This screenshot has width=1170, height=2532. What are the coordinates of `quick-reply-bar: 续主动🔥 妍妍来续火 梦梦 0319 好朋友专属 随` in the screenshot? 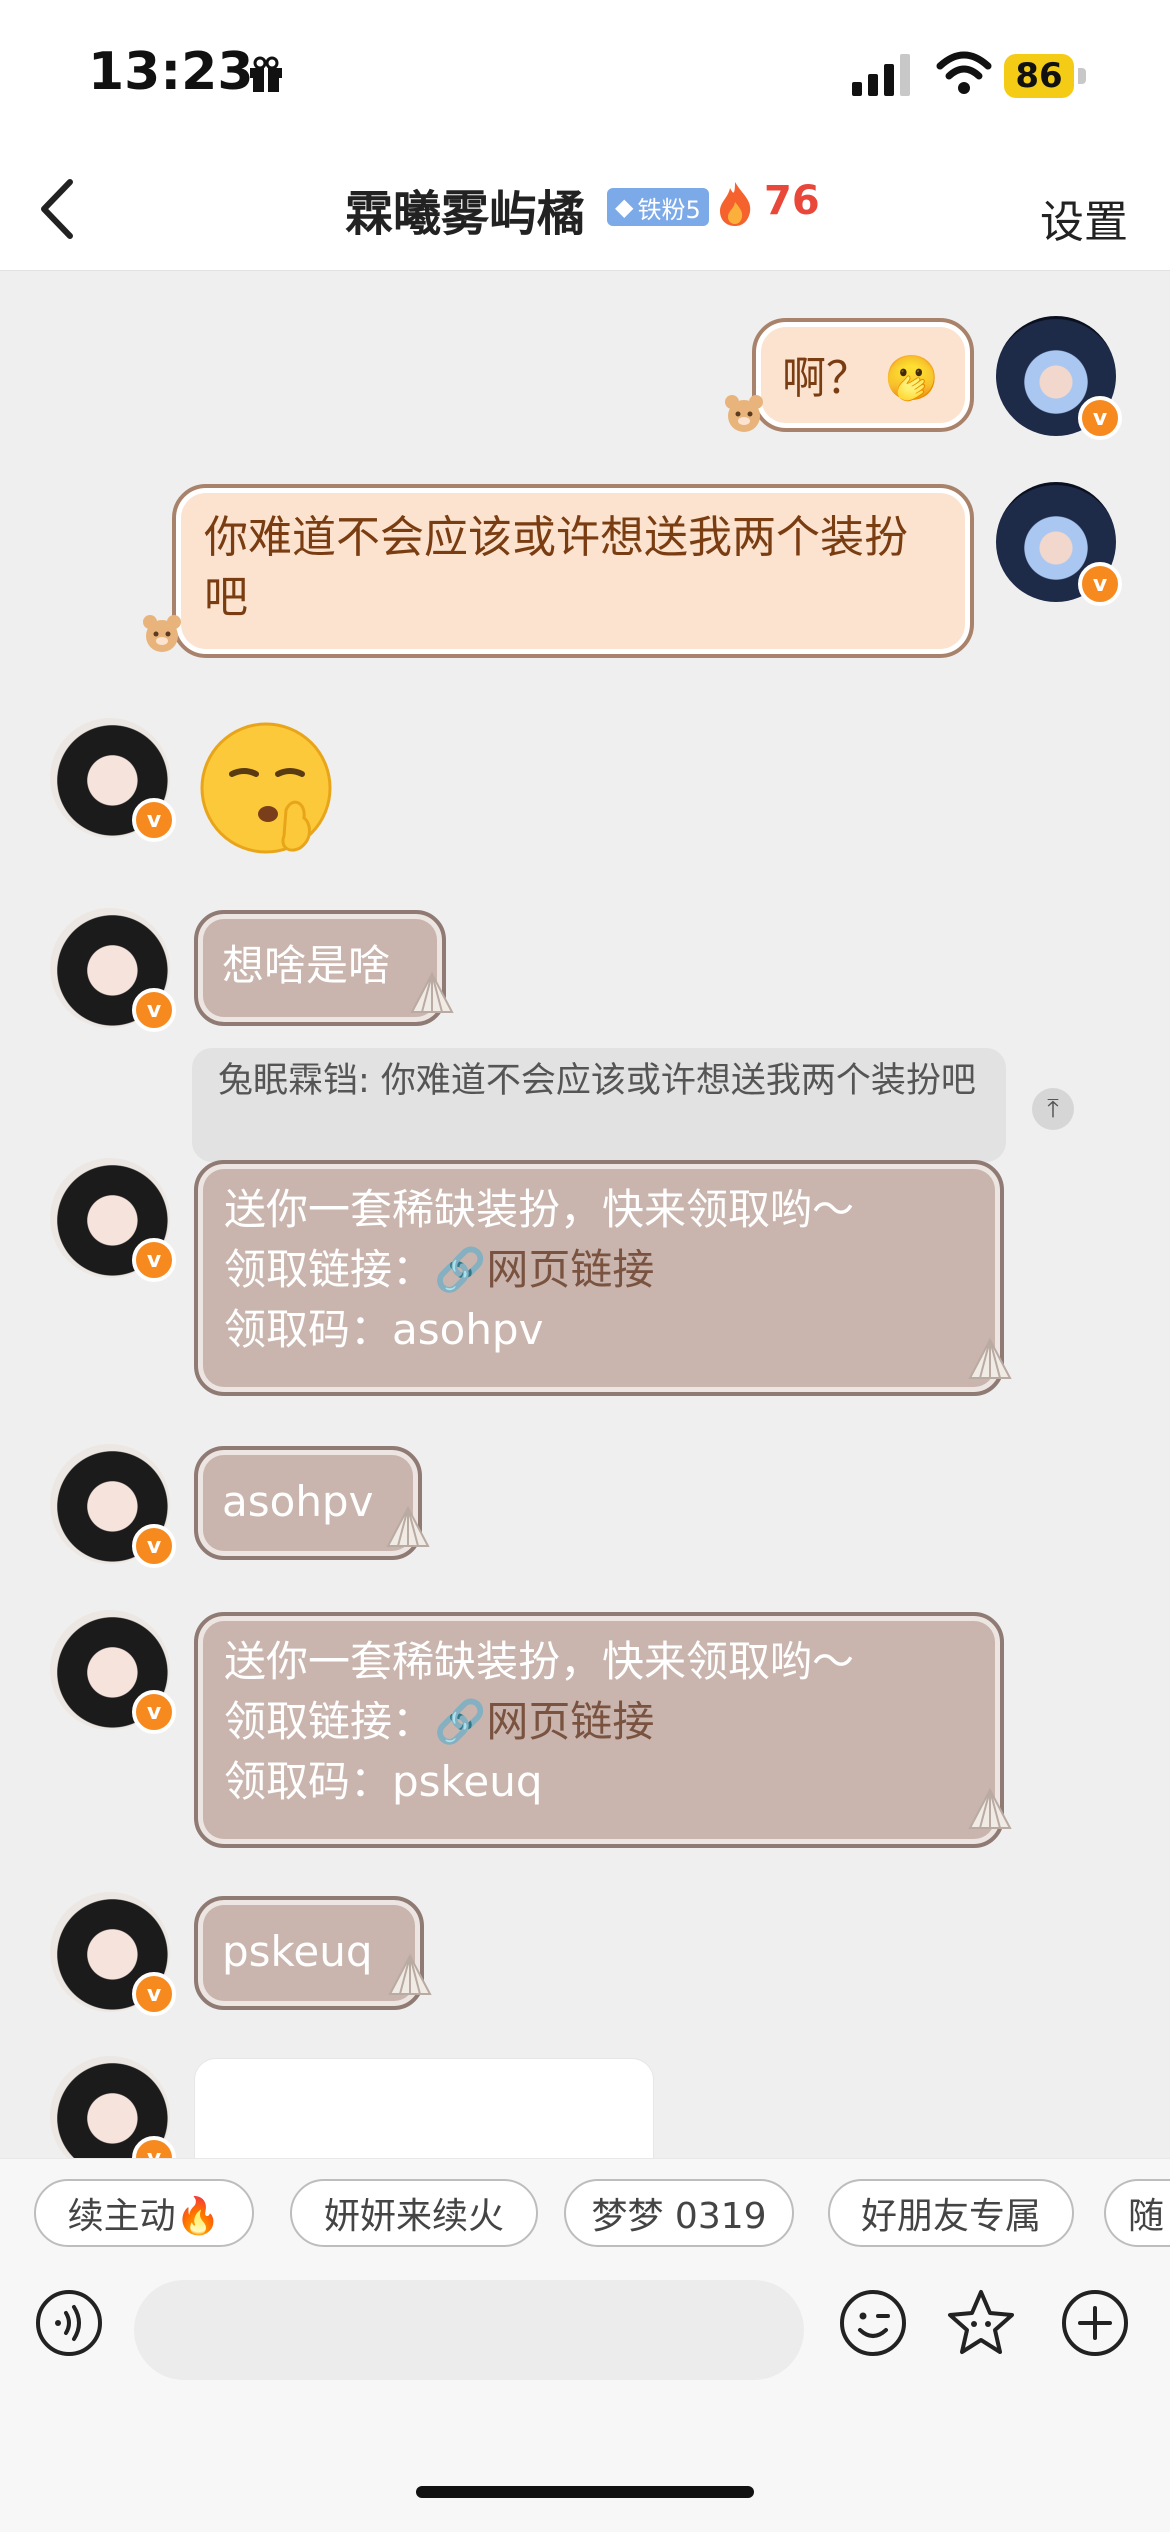 It's located at (585, 2208).